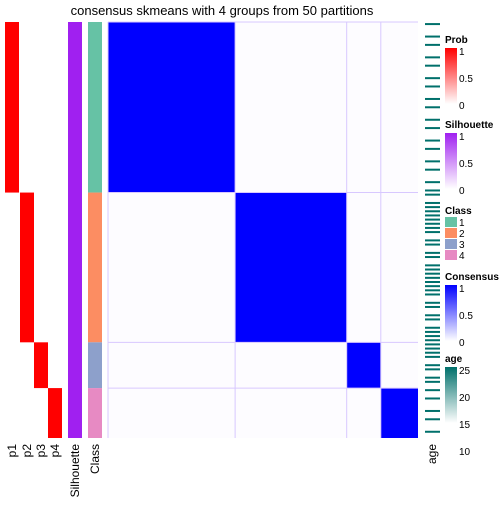  Describe the element at coordinates (466, 316) in the screenshot. I see `consensus-legend-tick: 0.5` at that location.